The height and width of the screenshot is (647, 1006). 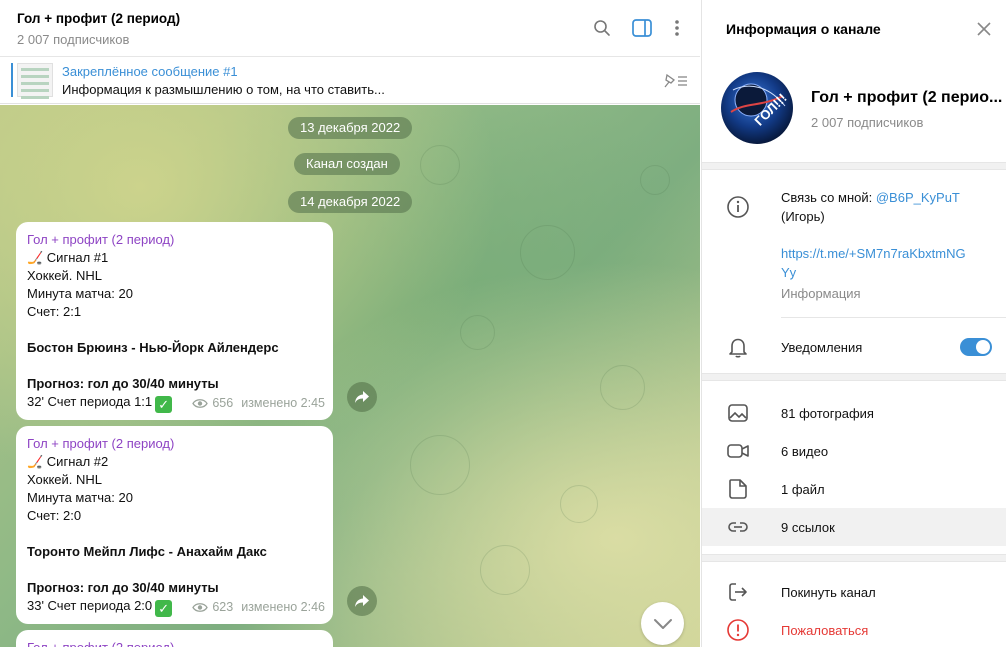 I want to click on pinned-indicator, so click(x=12, y=80).